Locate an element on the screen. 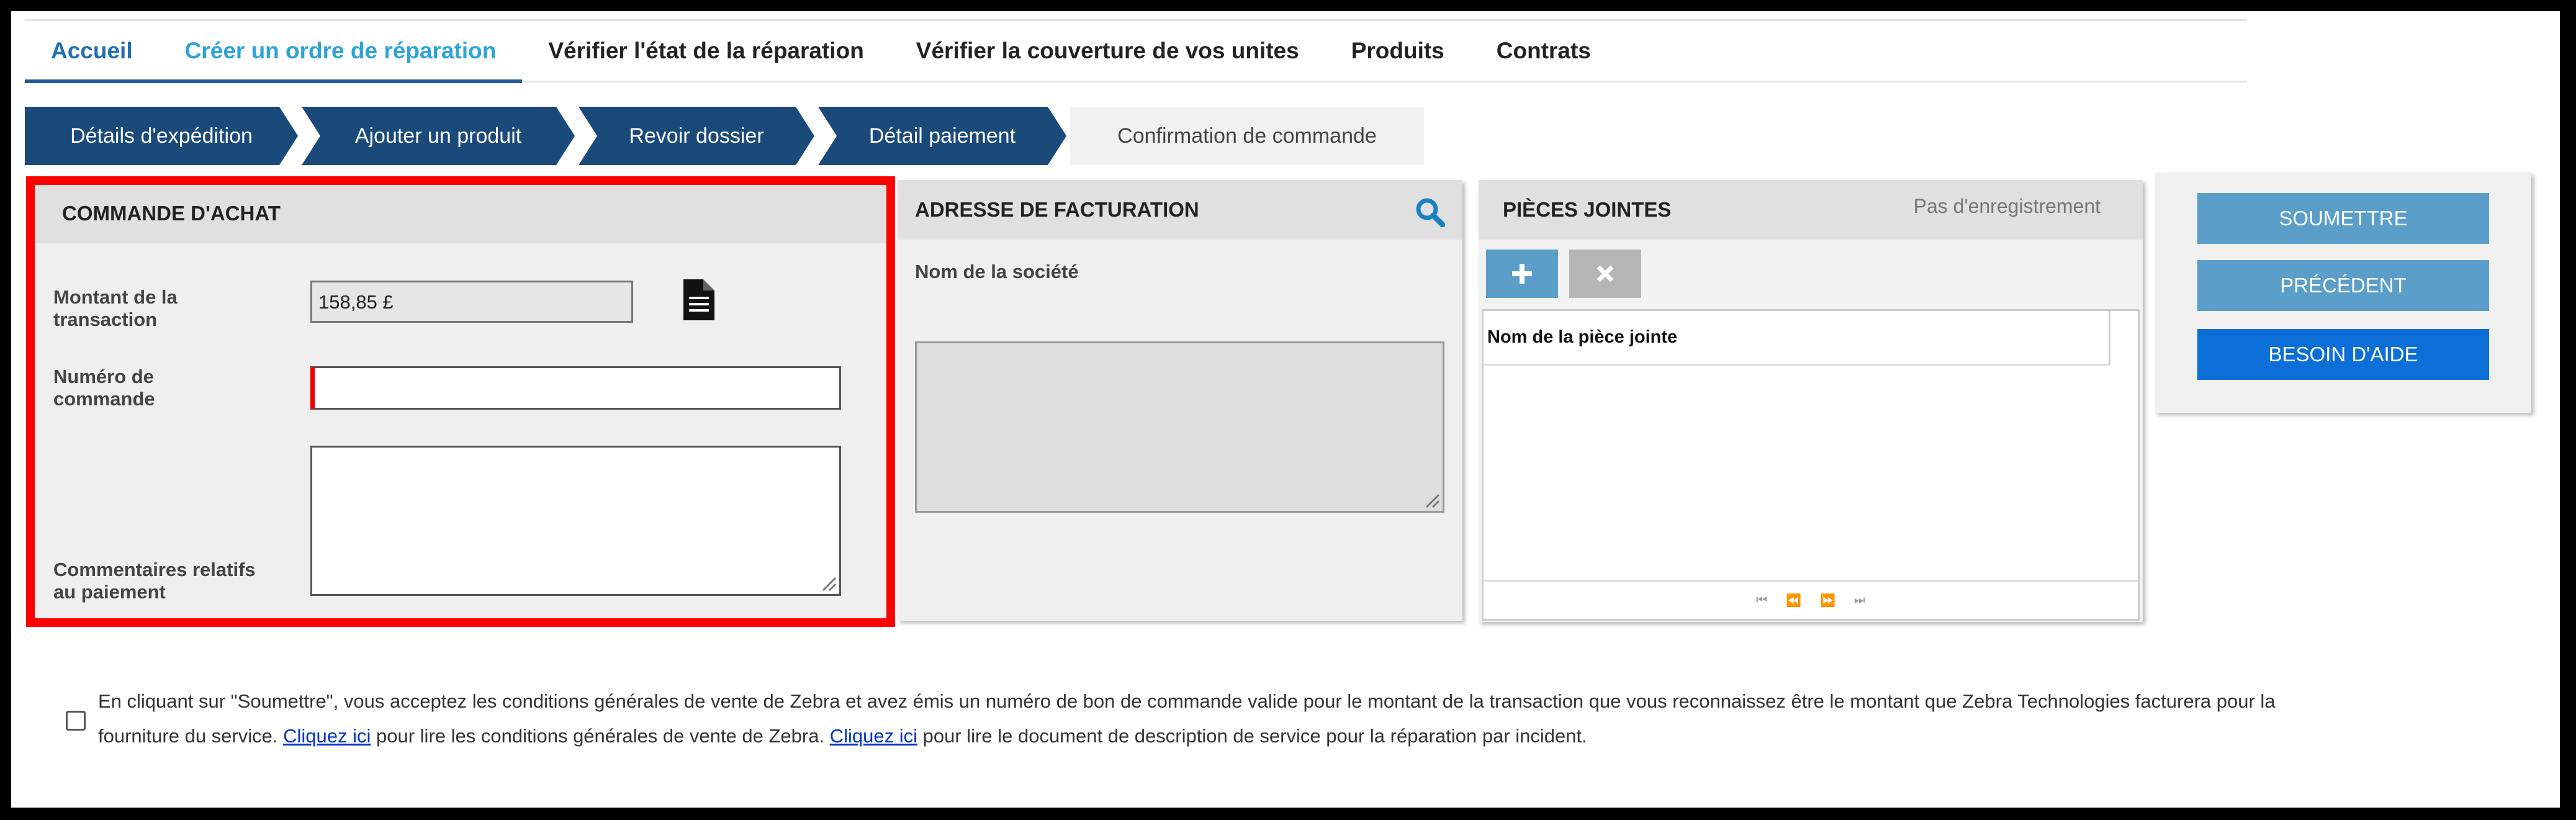 Image resolution: width=2576 pixels, height=820 pixels. attachment-name-column-header: Nom de la pièce jointe is located at coordinates (1797, 339).